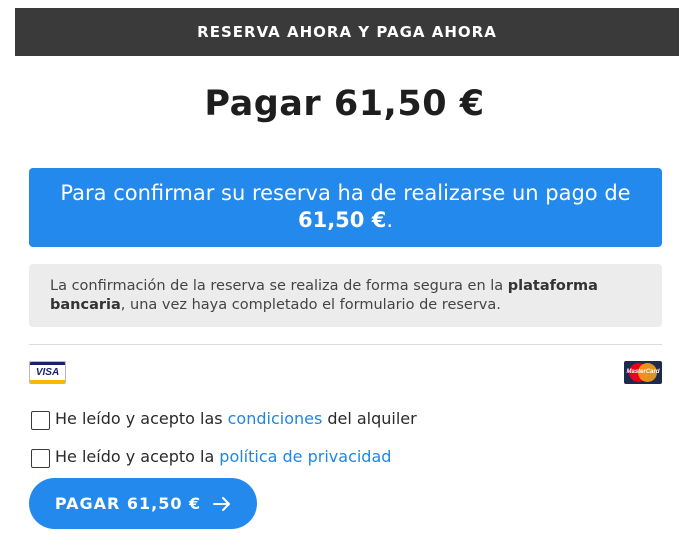 The height and width of the screenshot is (552, 689). I want to click on terms-label-suffix: del alquiler, so click(372, 418).